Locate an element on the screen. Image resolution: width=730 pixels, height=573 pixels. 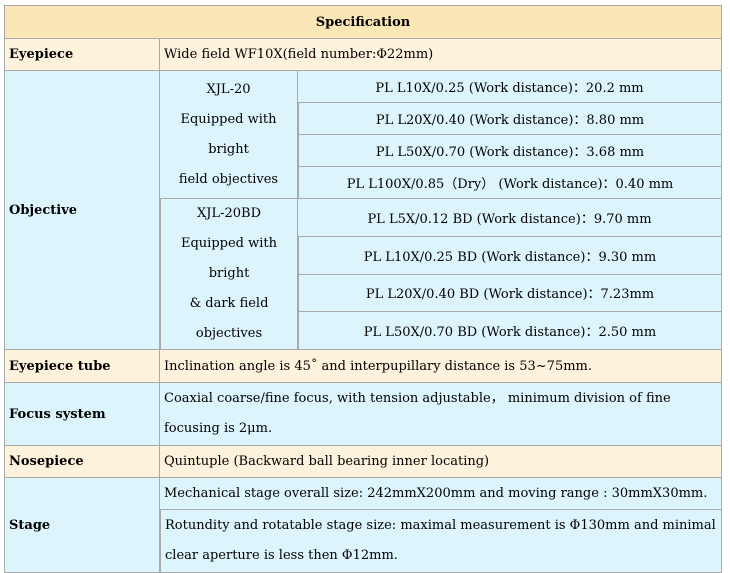
eyepiece-label: Eyepiece is located at coordinates (82, 55).